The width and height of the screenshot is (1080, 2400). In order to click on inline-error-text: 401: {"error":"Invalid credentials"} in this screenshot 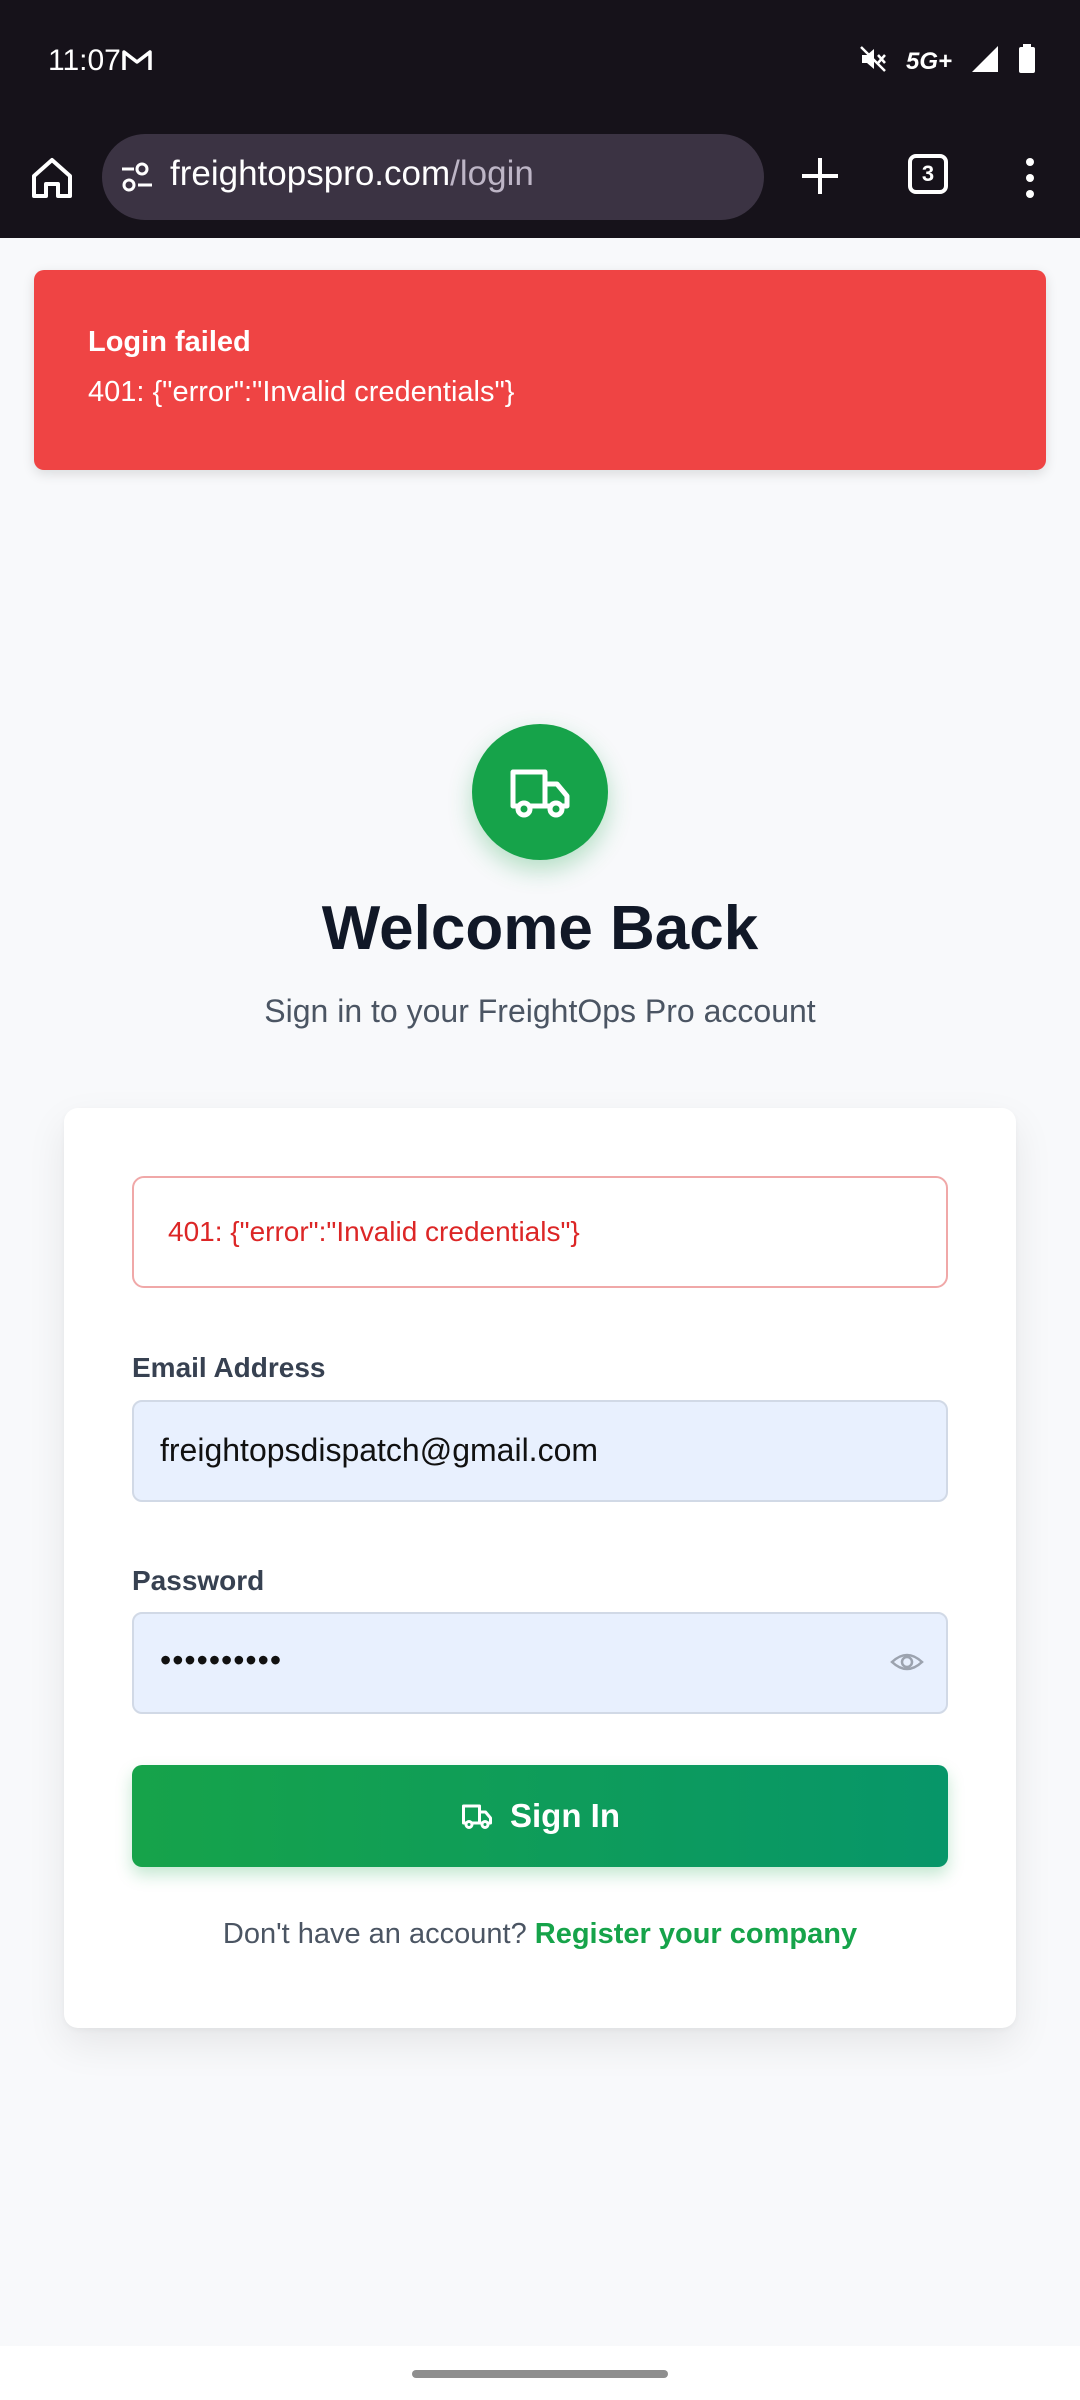, I will do `click(374, 1231)`.